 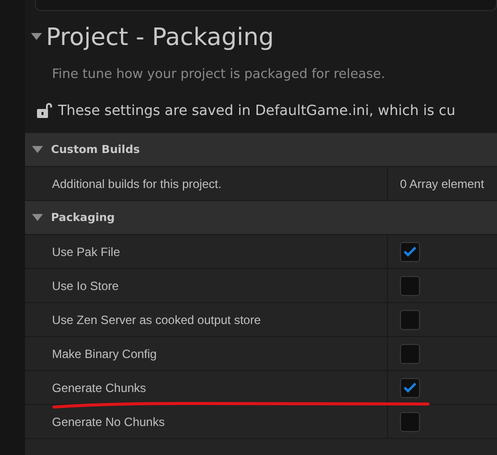 I want to click on section-header: Custom Builds, so click(x=261, y=150).